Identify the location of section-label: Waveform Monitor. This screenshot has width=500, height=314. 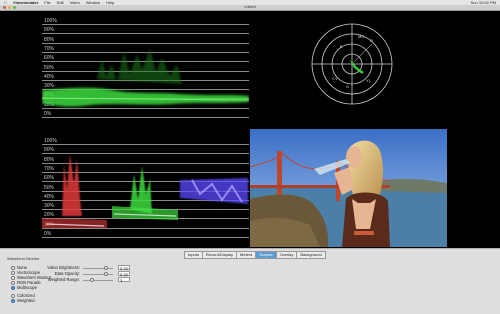
(23, 258).